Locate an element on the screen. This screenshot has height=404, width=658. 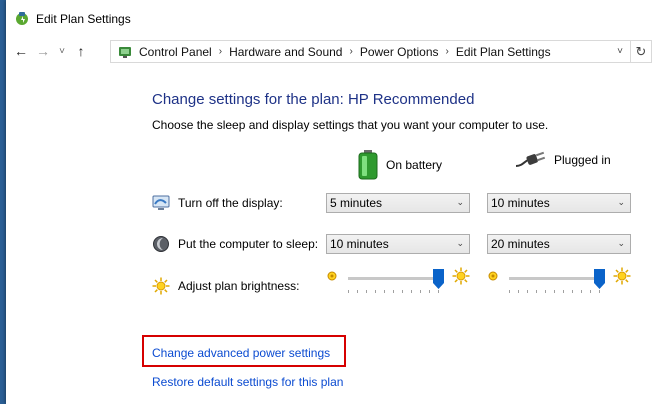
display-timeout-row-label: Turn off the display: is located at coordinates (217, 203).